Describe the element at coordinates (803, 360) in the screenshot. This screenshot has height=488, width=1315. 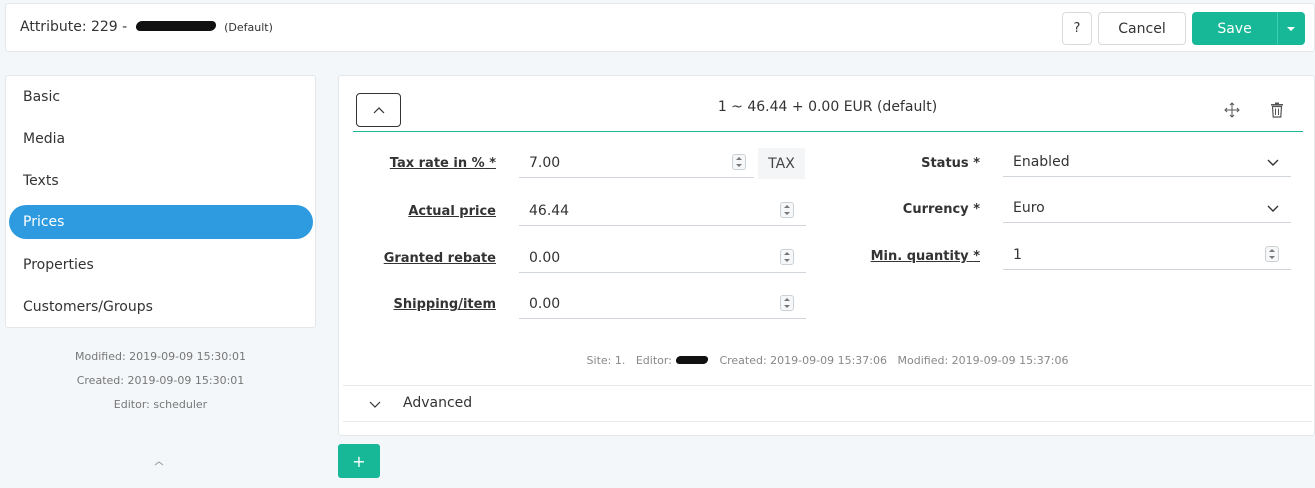
I see `meta-created: Created: 2019-09-09 15:37:06` at that location.